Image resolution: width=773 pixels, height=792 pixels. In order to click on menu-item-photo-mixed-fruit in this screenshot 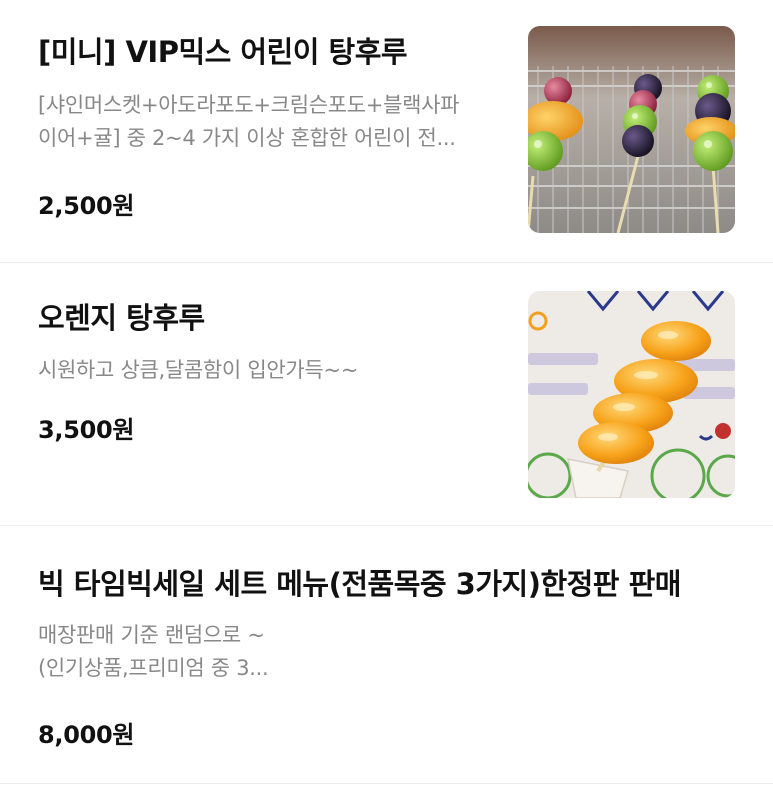, I will do `click(631, 129)`.